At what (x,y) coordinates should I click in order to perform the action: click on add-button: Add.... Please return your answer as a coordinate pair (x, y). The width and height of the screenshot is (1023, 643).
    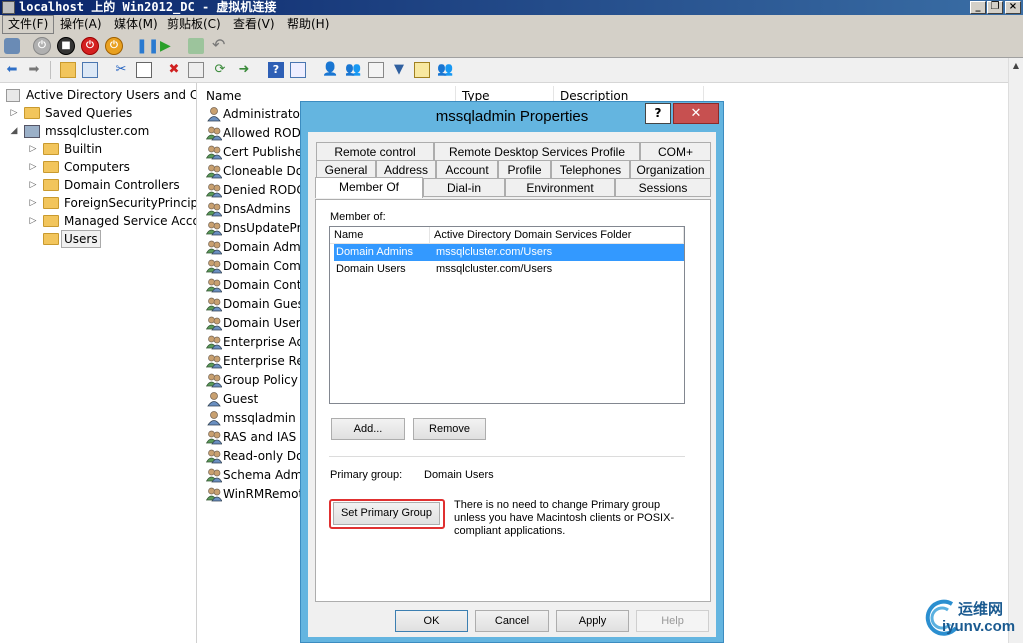
    Looking at the image, I should click on (368, 429).